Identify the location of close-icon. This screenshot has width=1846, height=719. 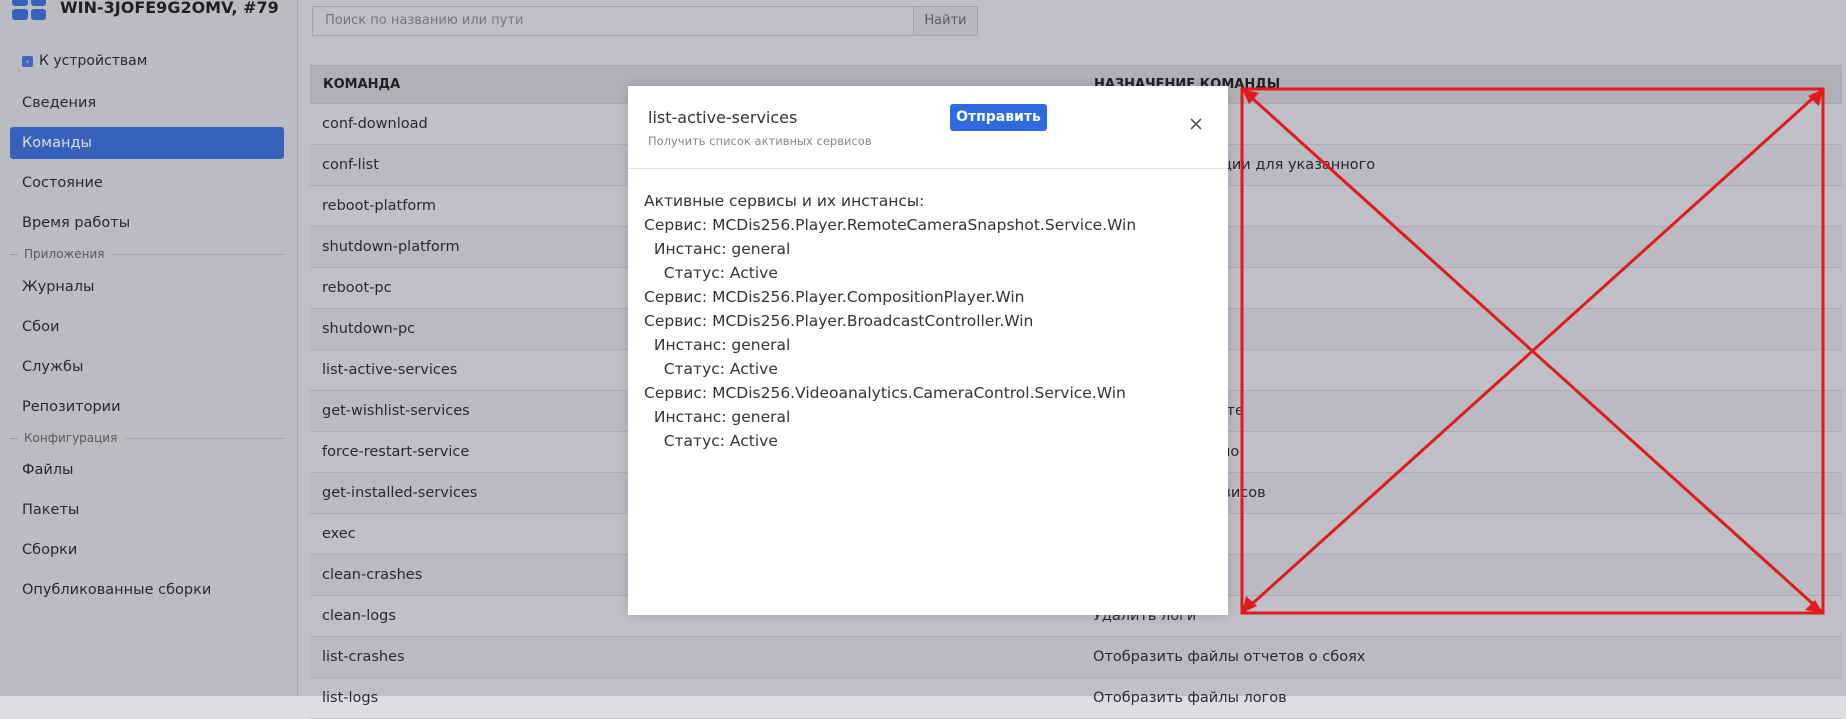
(1196, 124).